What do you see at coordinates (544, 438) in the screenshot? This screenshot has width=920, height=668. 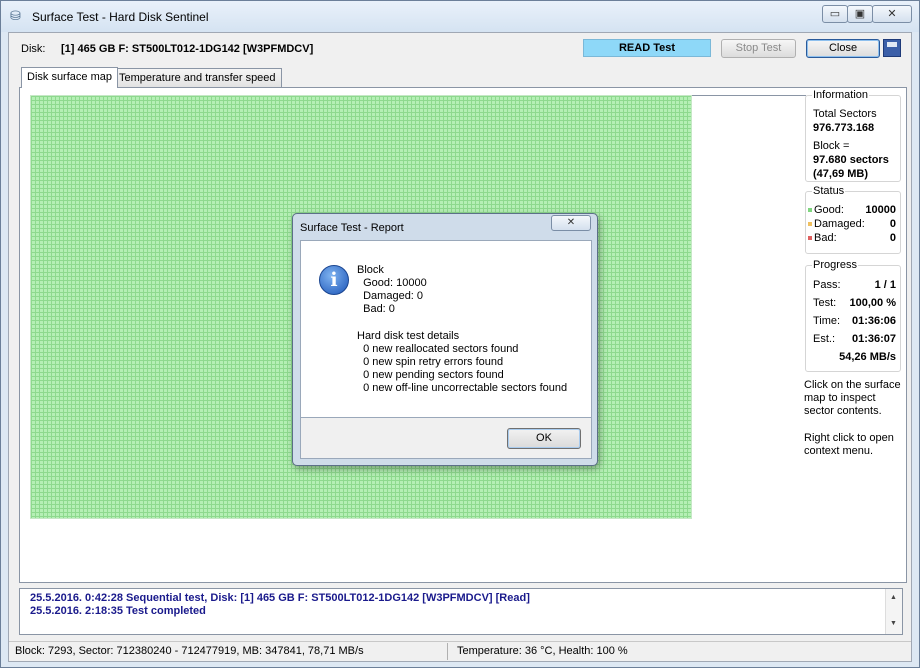 I see `ok-button: OK` at bounding box center [544, 438].